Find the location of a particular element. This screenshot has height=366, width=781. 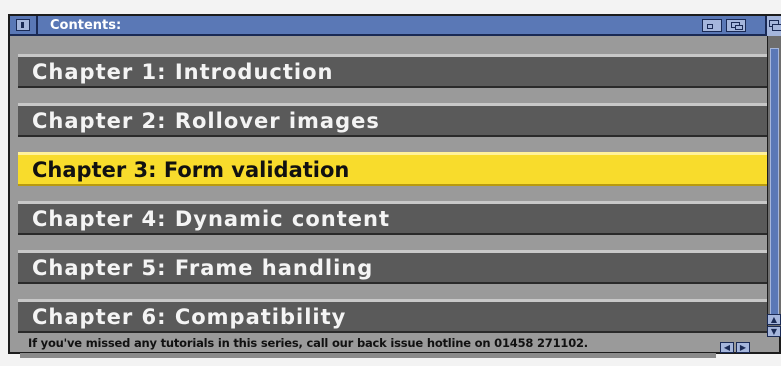

chapter-item-5: Chapter 5: Frame handling is located at coordinates (393, 267).